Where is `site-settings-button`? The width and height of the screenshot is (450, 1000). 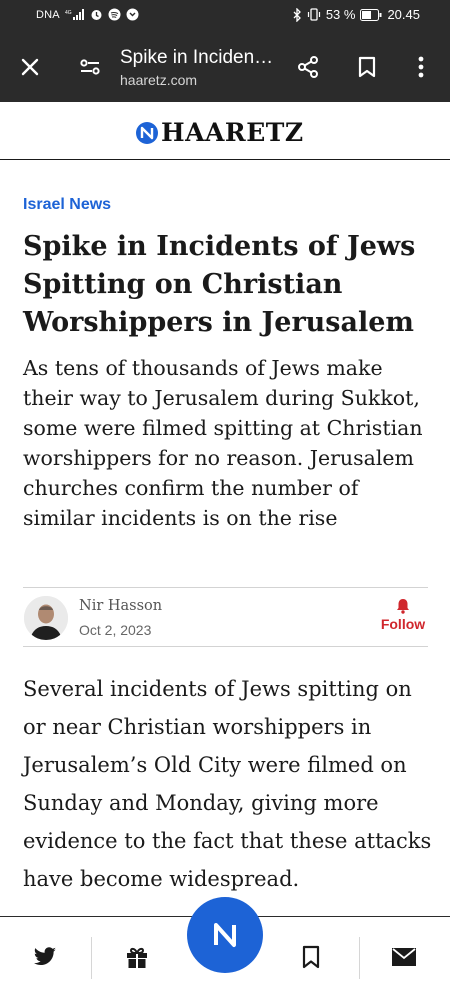
site-settings-button is located at coordinates (90, 67).